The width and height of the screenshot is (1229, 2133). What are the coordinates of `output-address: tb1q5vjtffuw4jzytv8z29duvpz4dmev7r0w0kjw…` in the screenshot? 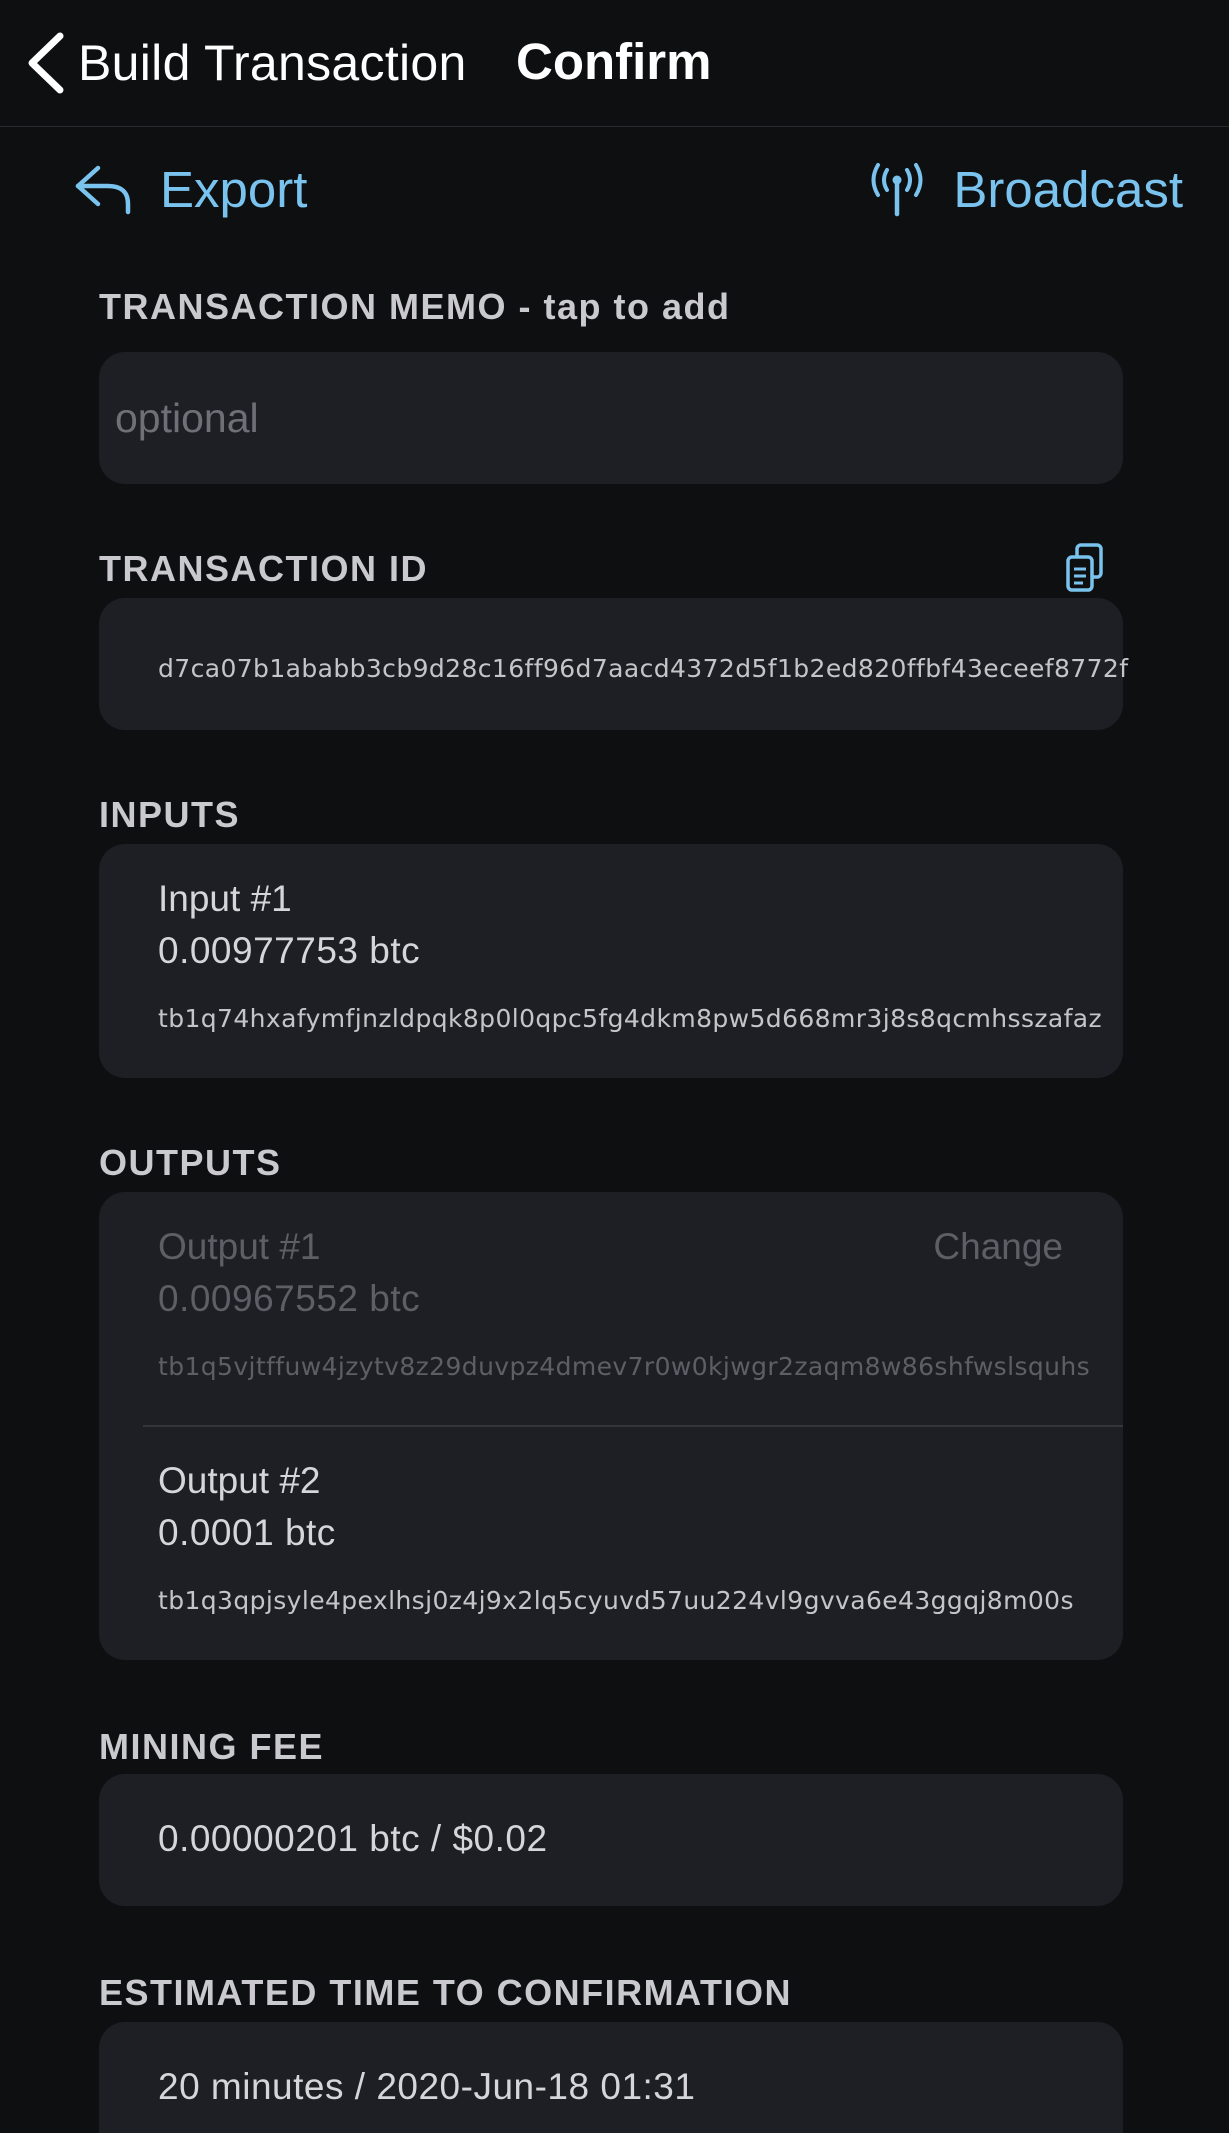 It's located at (624, 1366).